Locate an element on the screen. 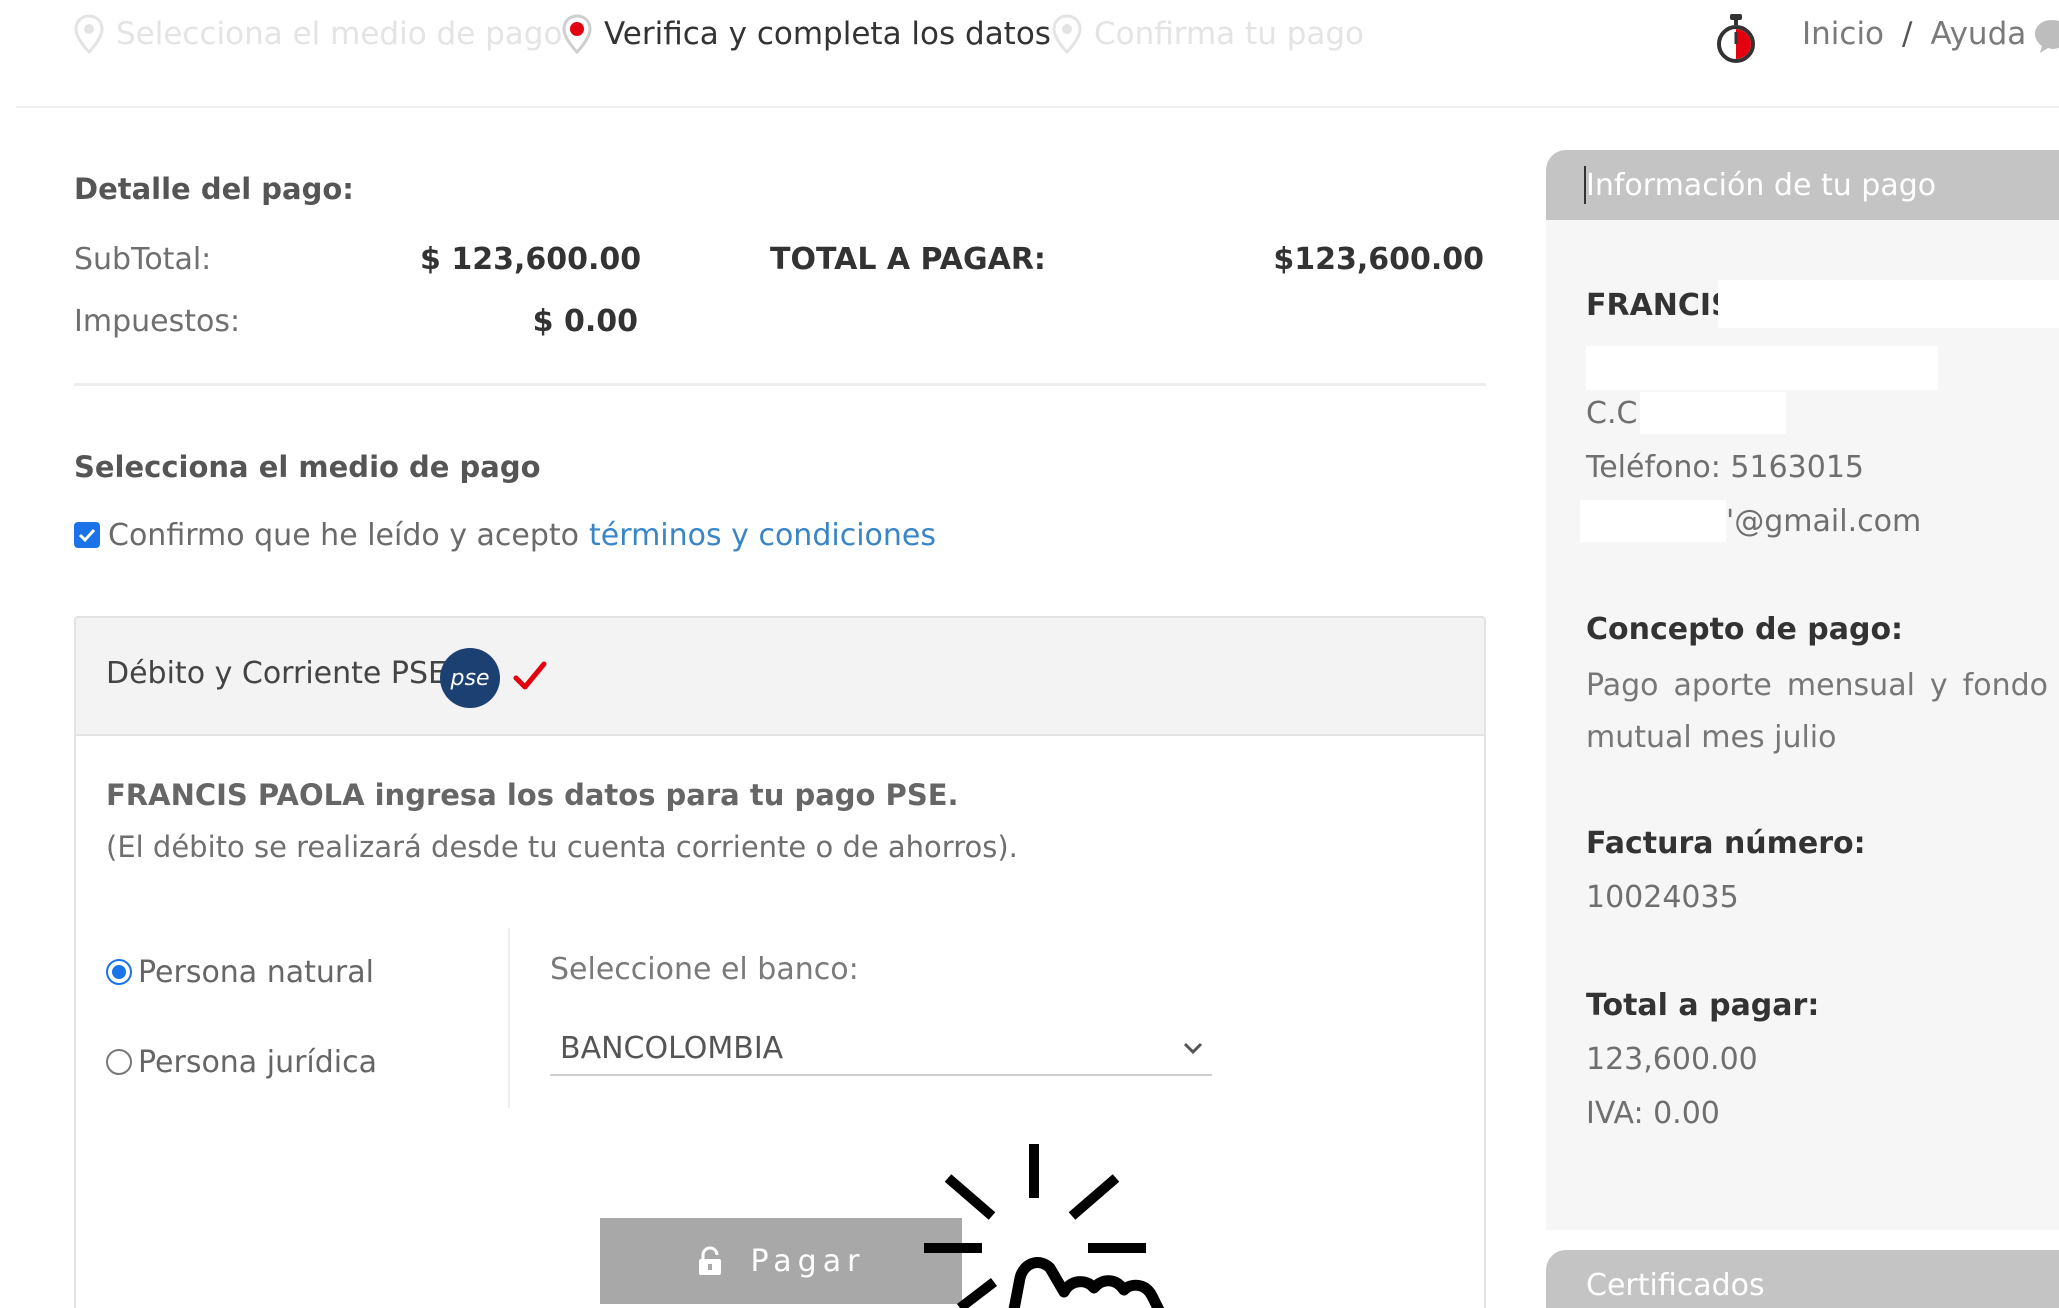  payment-info-header: Información de tu pago is located at coordinates (1802, 185).